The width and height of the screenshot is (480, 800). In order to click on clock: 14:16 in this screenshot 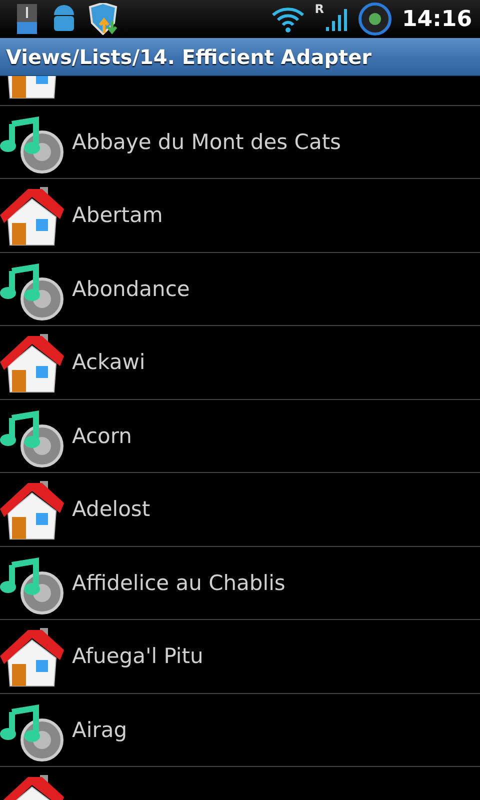, I will do `click(437, 19)`.